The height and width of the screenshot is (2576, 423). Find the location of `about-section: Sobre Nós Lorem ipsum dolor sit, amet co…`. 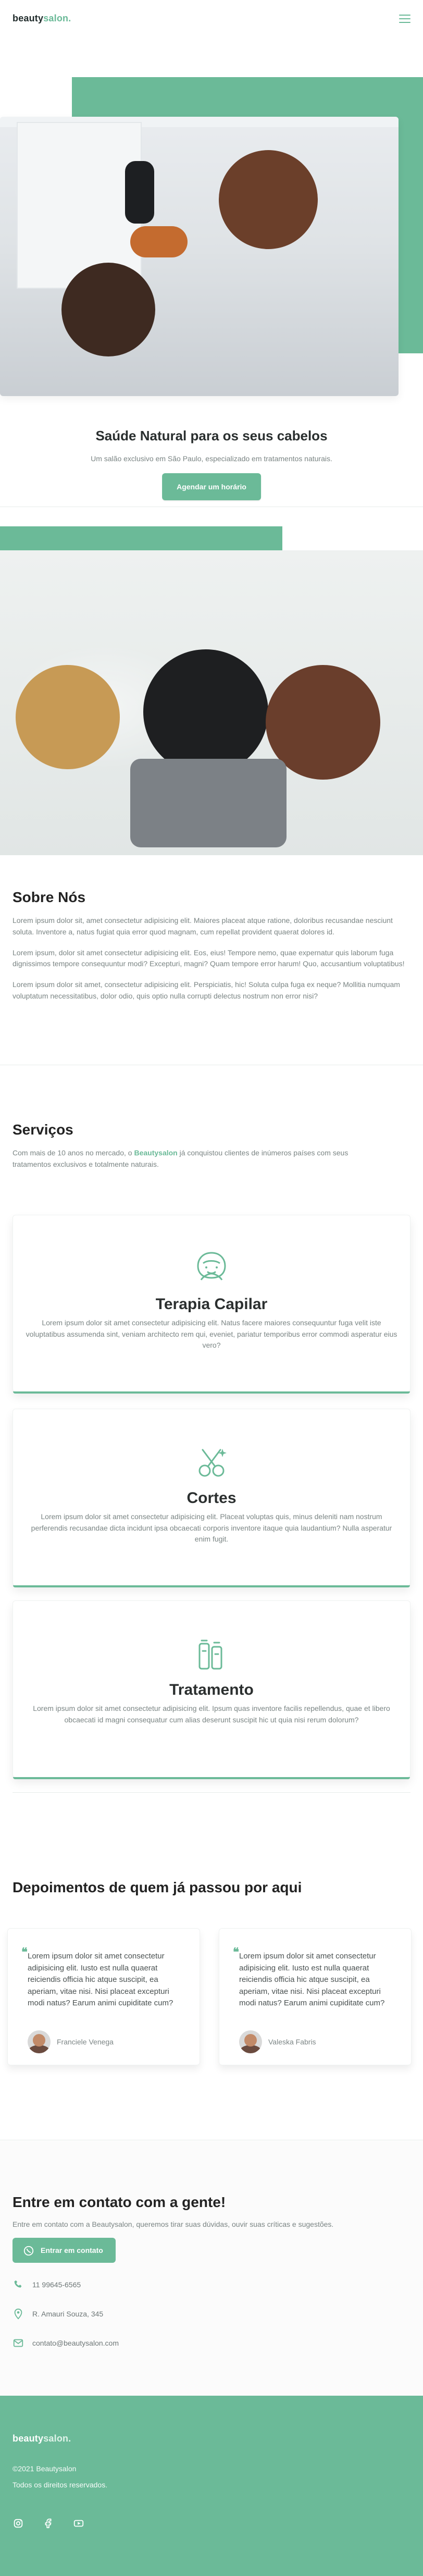

about-section: Sobre Nós Lorem ipsum dolor sit, amet co… is located at coordinates (211, 944).